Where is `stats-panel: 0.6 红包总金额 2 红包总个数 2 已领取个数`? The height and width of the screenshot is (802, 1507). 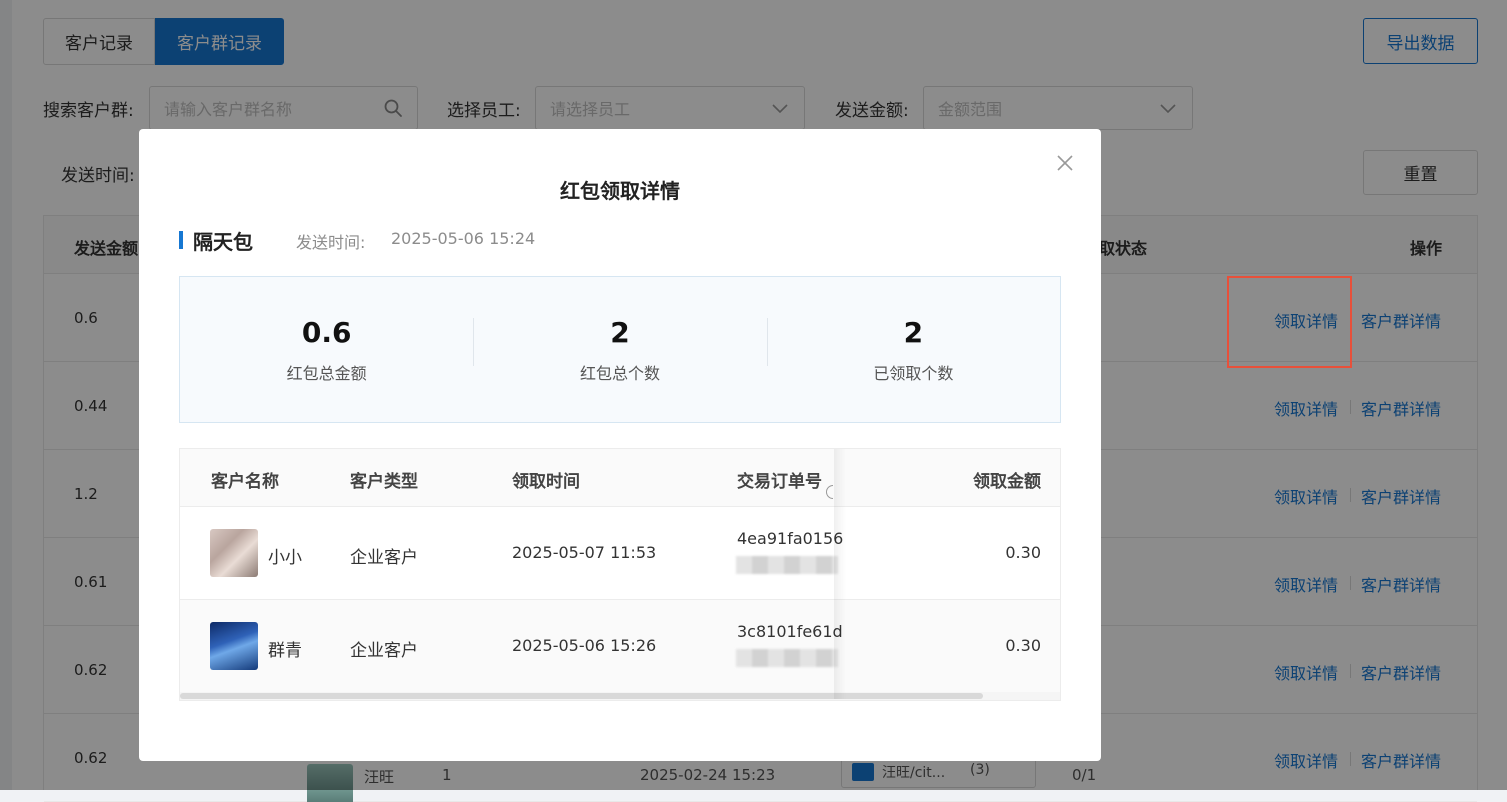 stats-panel: 0.6 红包总金额 2 红包总个数 2 已领取个数 is located at coordinates (620, 349).